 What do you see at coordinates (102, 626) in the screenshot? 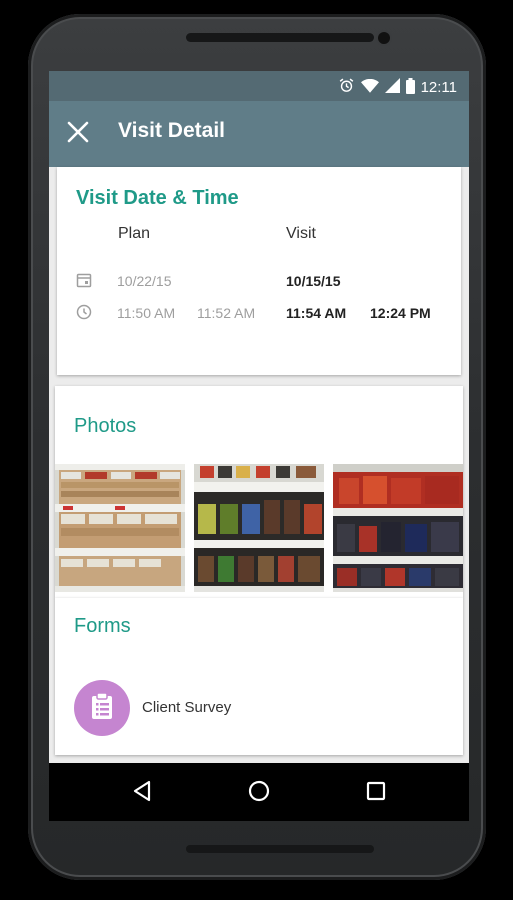
I see `forms-section-title: Forms` at bounding box center [102, 626].